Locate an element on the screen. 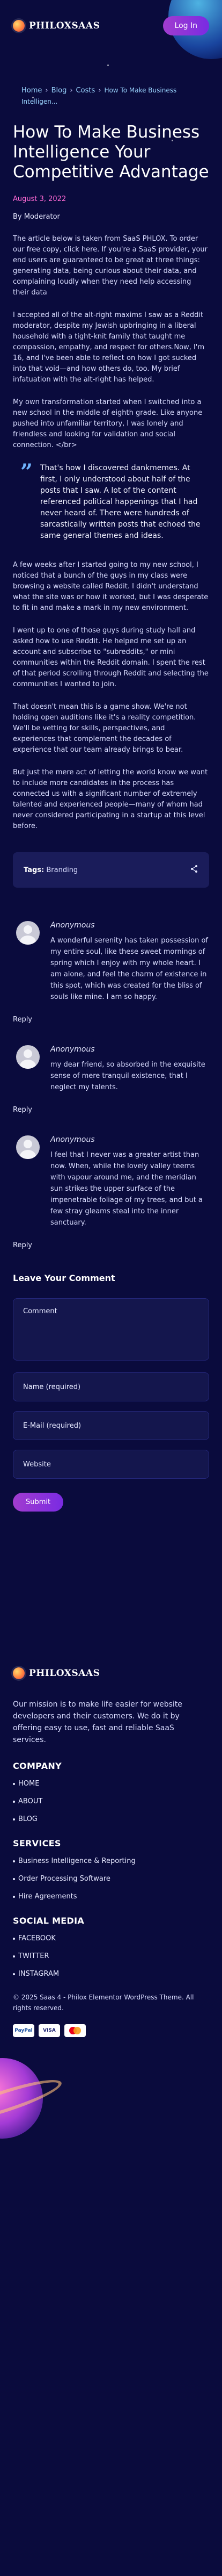  footer-link-hire: Hire Agreements is located at coordinates (111, 1897).